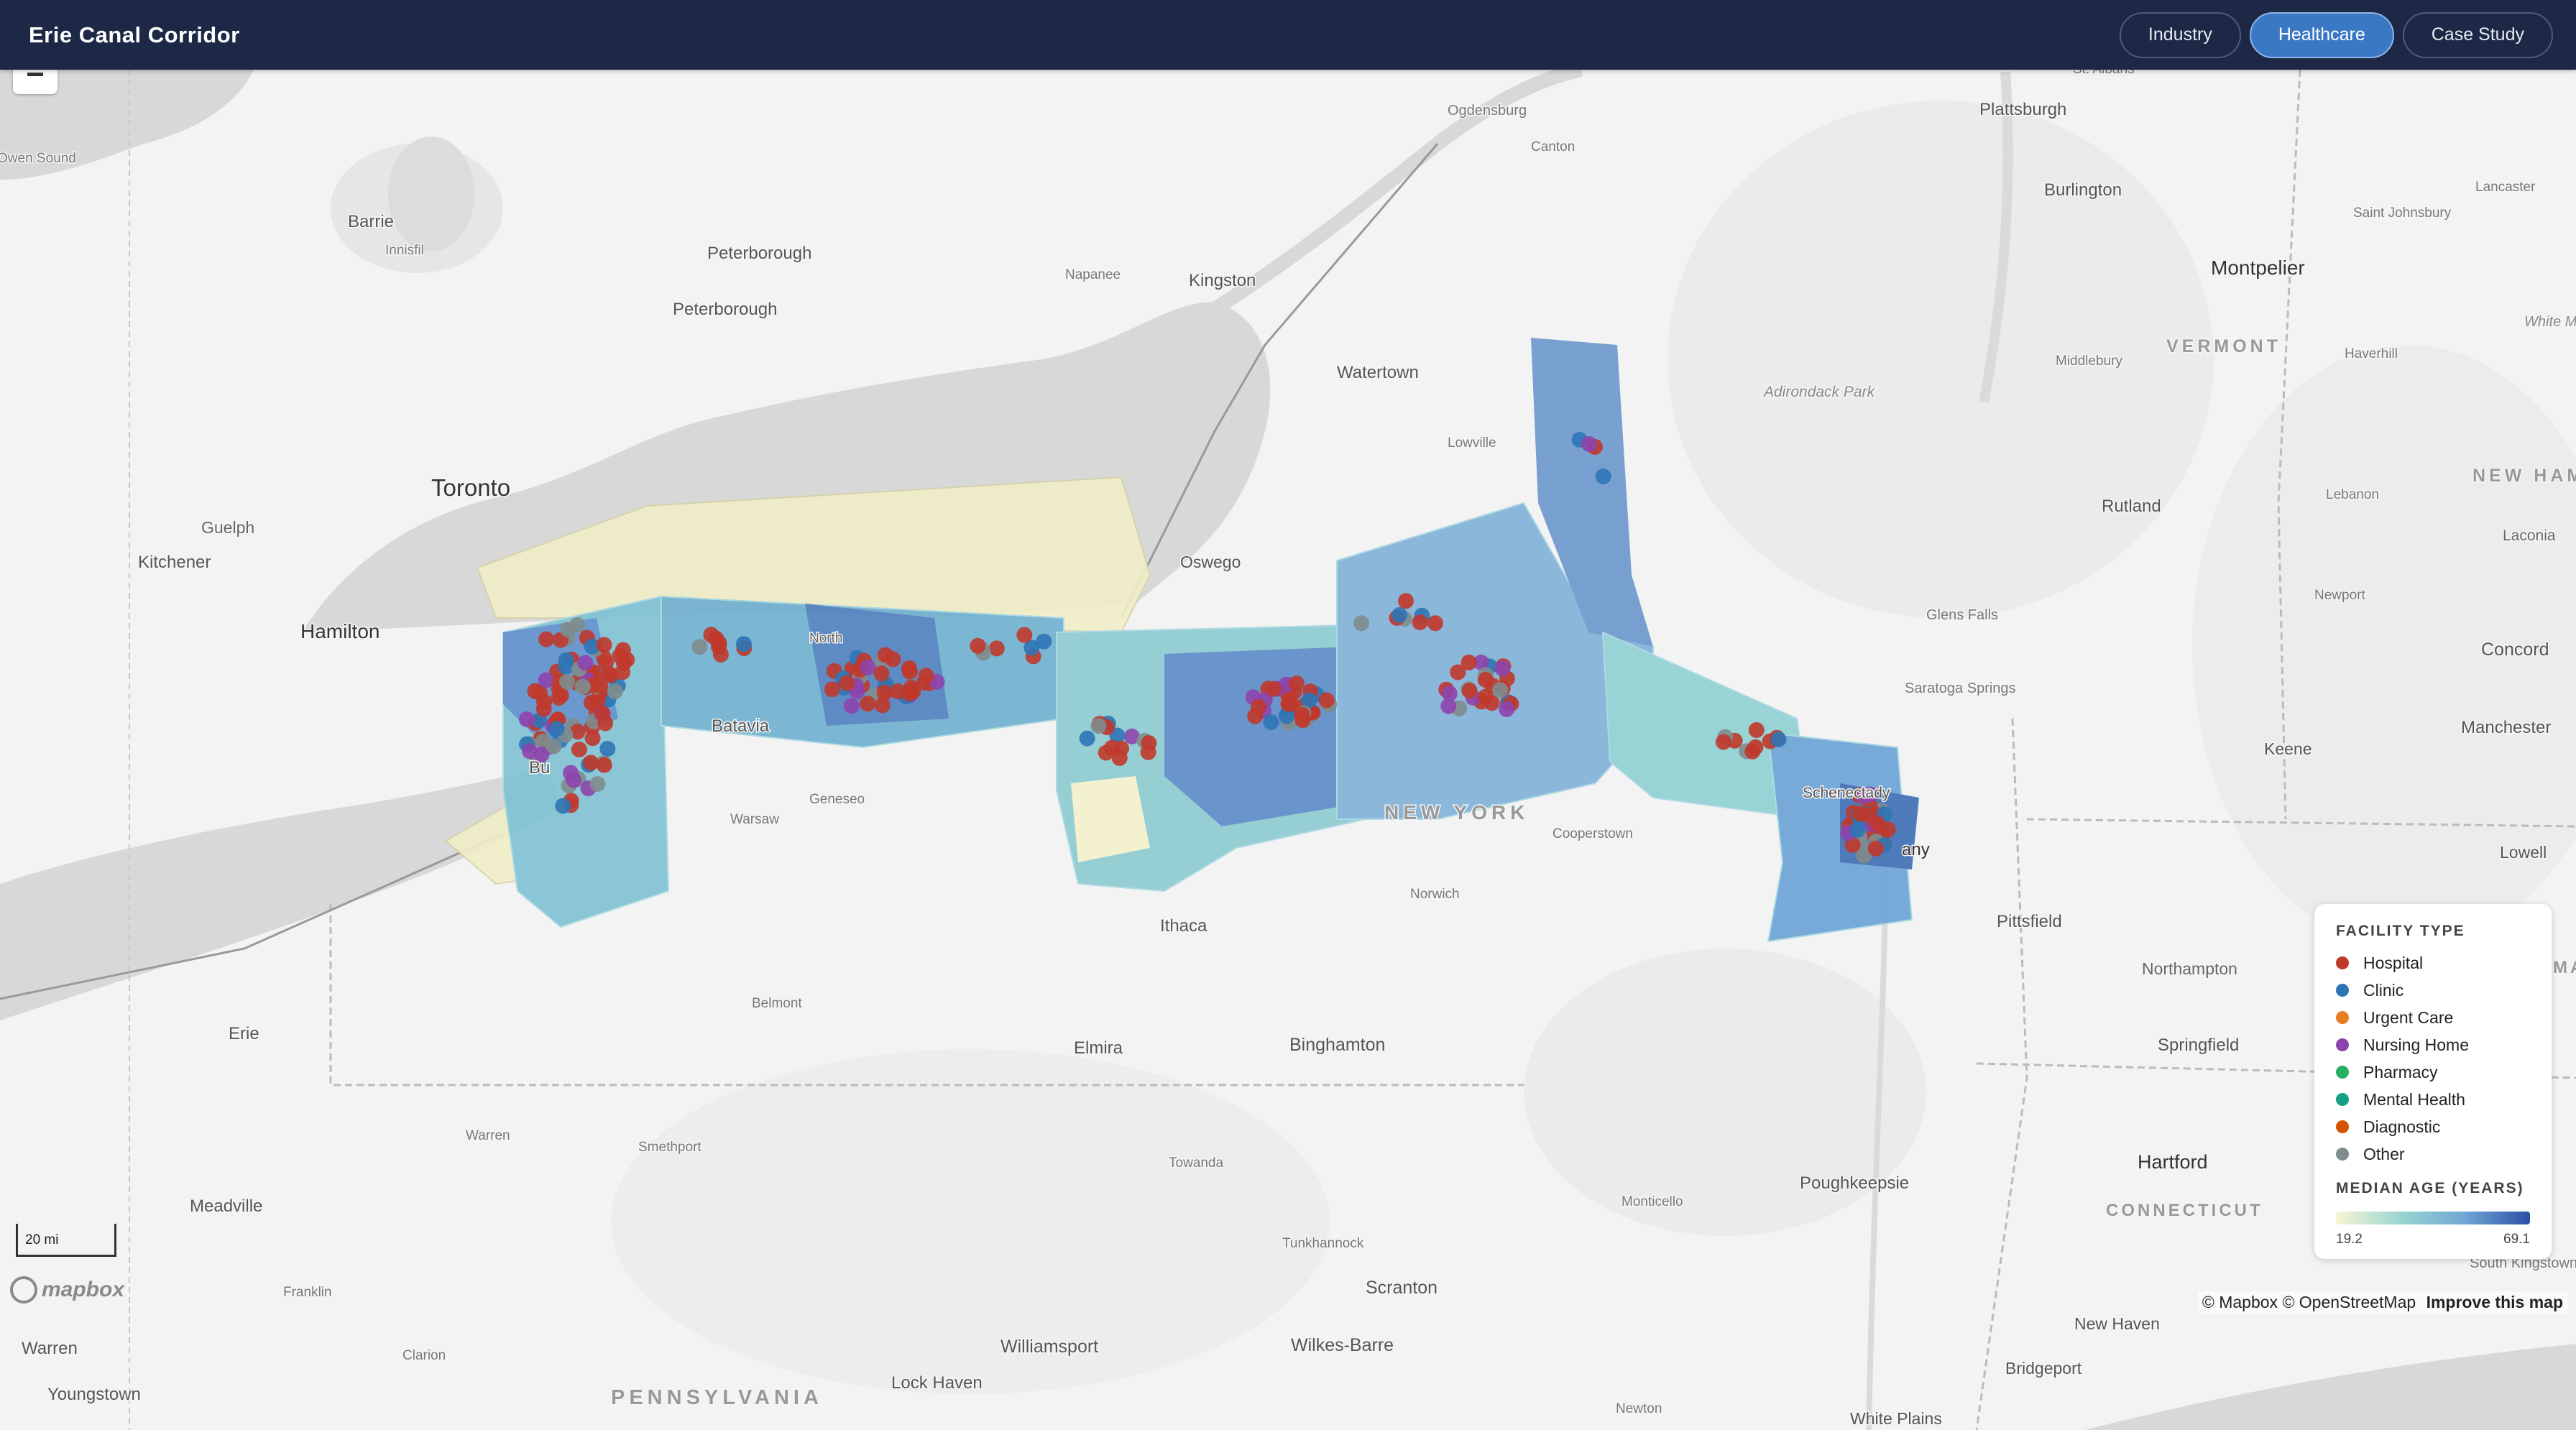  I want to click on place-label: Haverhill, so click(2371, 353).